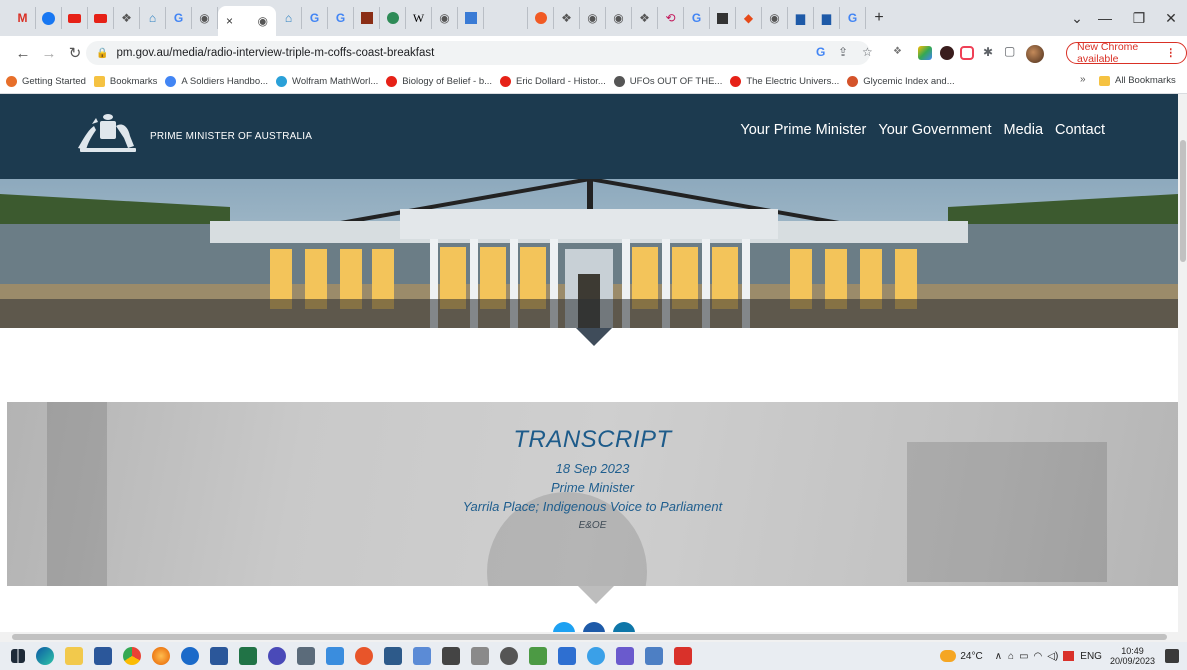 The width and height of the screenshot is (1187, 670). Describe the element at coordinates (1069, 656) in the screenshot. I see `calendar-app-icon` at that location.